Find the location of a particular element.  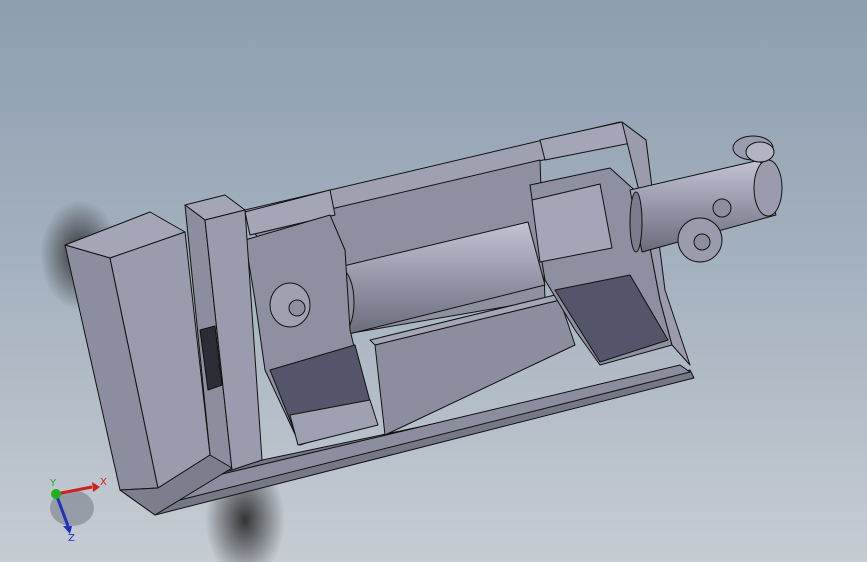

handle-shaft-end is located at coordinates (768, 188).